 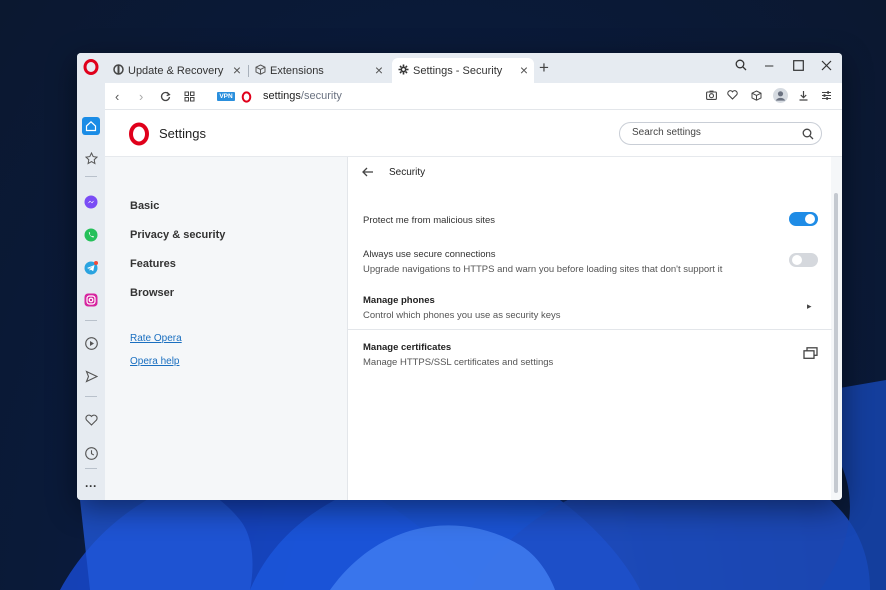 I want to click on player-icon, so click(x=91, y=343).